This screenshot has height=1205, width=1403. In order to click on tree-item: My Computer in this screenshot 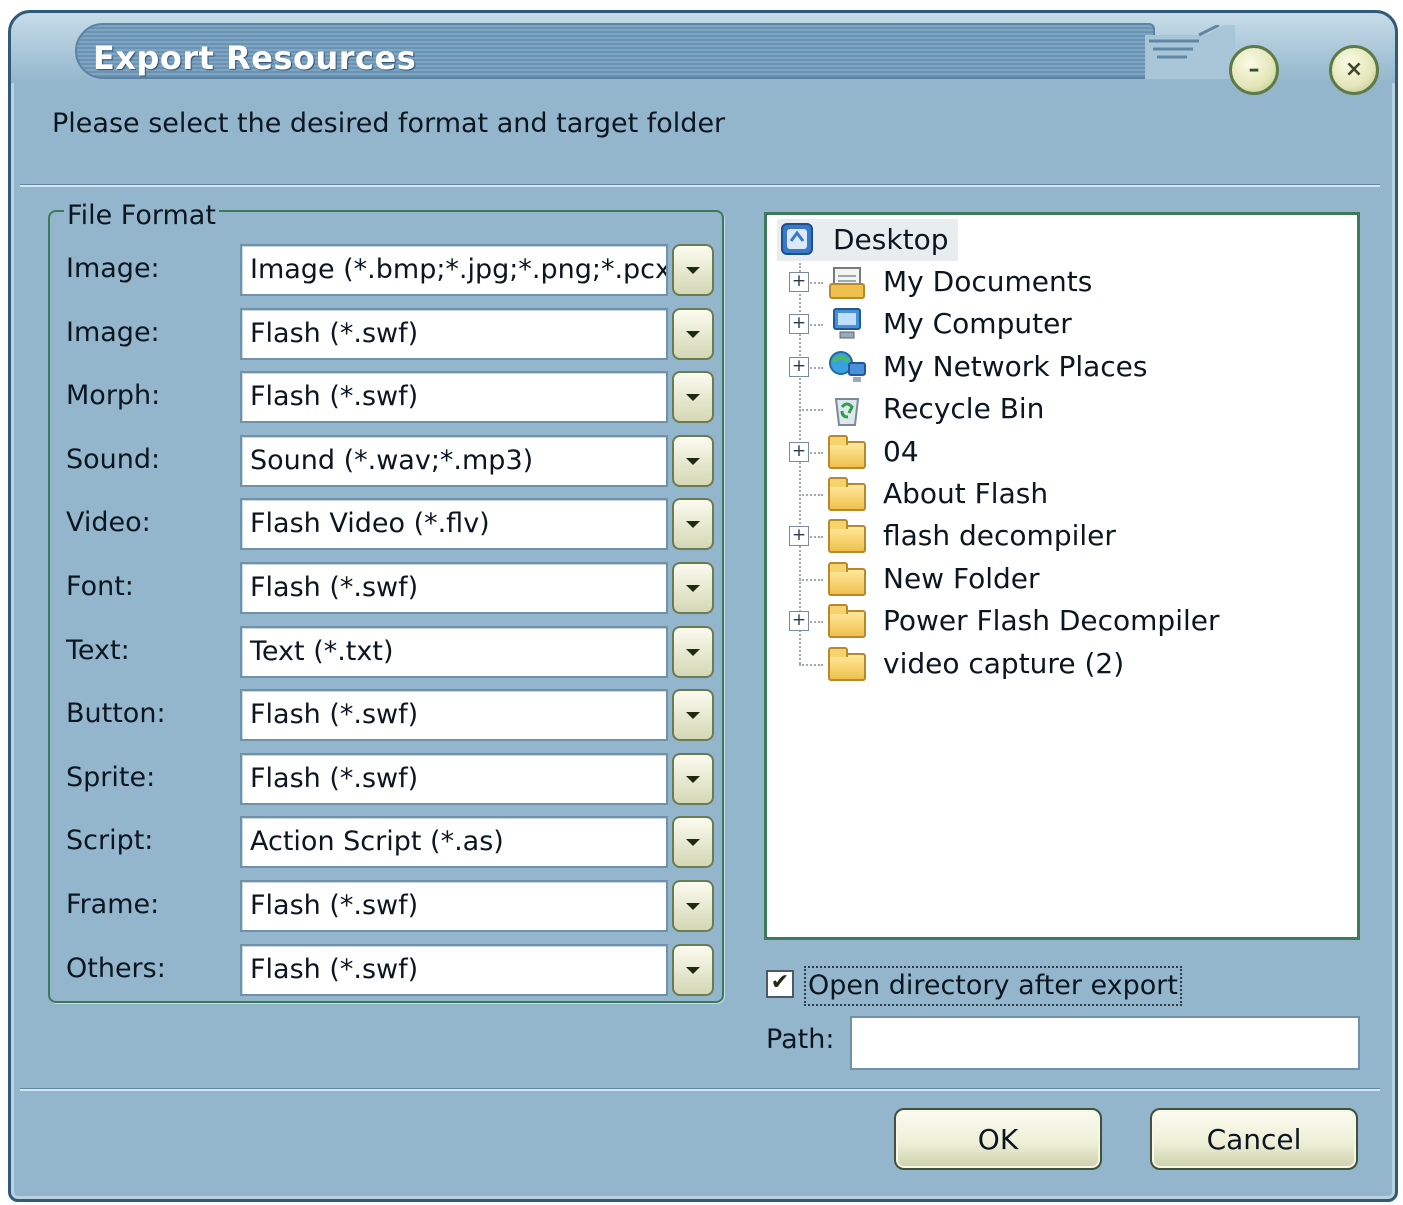, I will do `click(949, 324)`.